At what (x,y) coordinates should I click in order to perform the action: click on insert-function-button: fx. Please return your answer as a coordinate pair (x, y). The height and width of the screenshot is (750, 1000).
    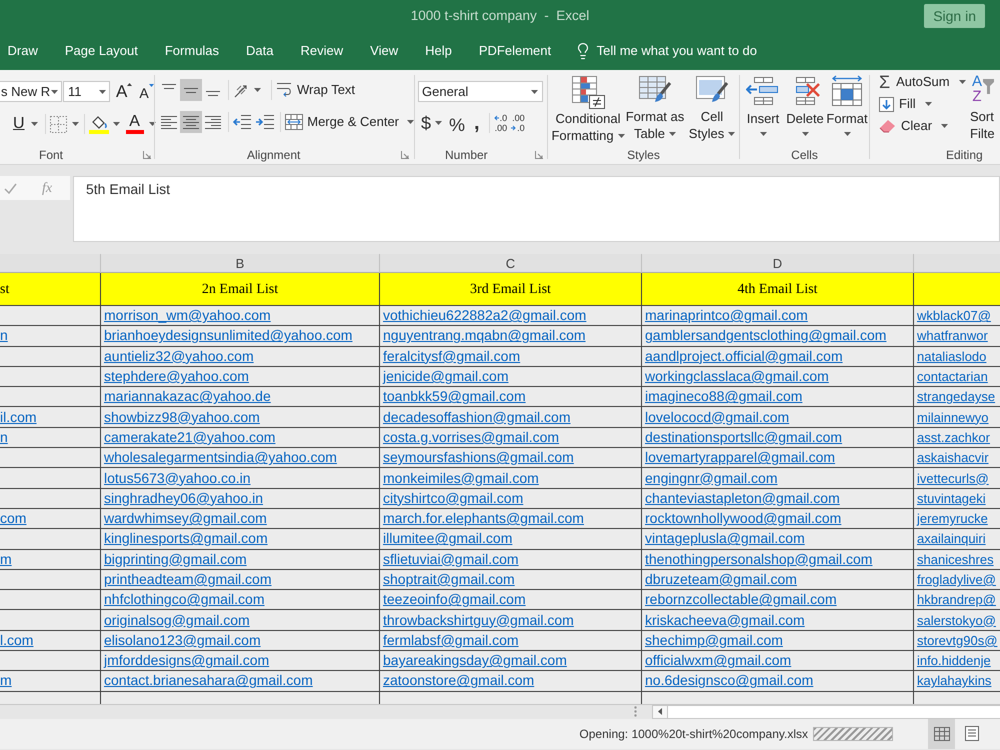
    Looking at the image, I should click on (47, 188).